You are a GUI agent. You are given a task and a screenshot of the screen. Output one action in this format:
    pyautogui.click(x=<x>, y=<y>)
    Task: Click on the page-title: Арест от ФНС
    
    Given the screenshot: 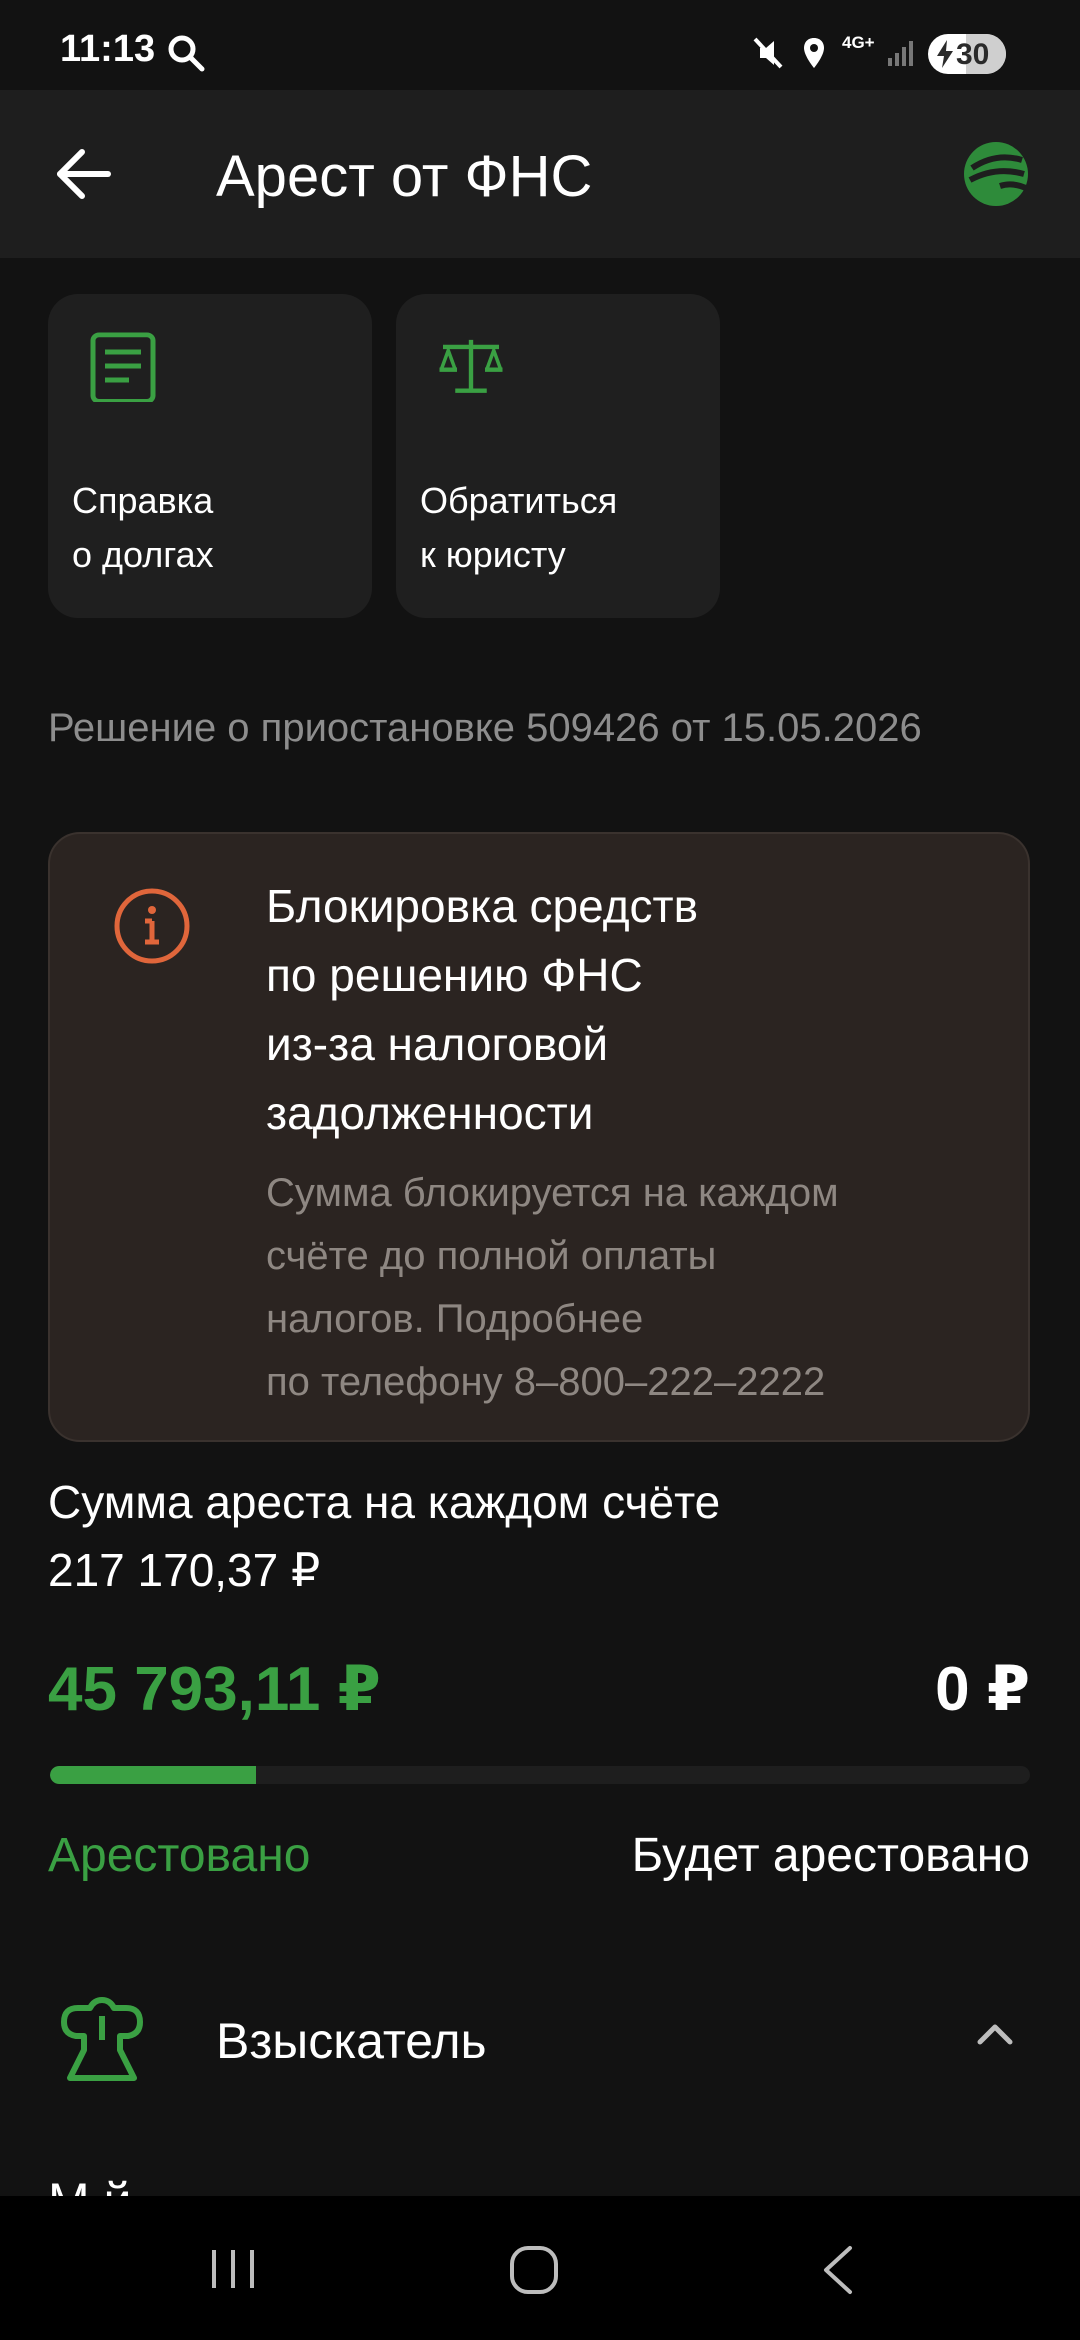 What is the action you would take?
    pyautogui.click(x=404, y=176)
    